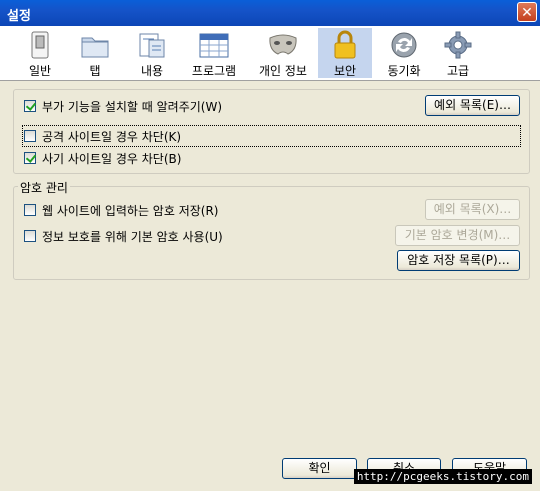 The height and width of the screenshot is (491, 540). Describe the element at coordinates (130, 210) in the screenshot. I see `remember-passwords-label: 웹 사이트에 입력하는 암호 저장(R)` at that location.